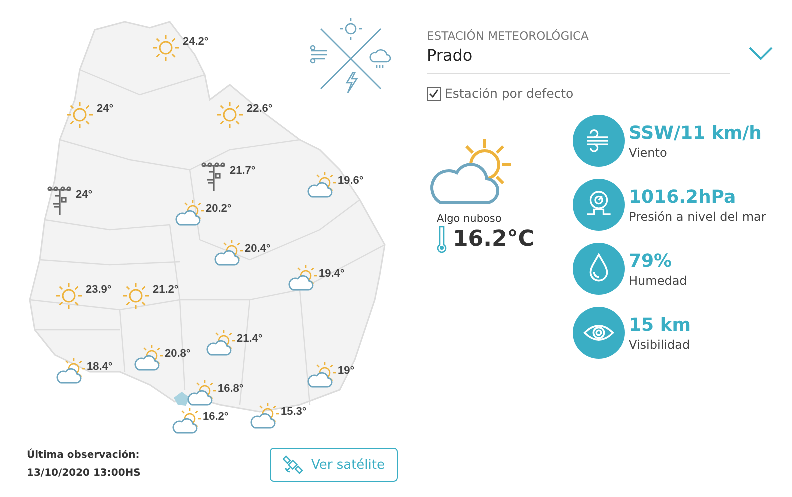  Describe the element at coordinates (99, 290) in the screenshot. I see `temperature-label: 23.9°` at that location.